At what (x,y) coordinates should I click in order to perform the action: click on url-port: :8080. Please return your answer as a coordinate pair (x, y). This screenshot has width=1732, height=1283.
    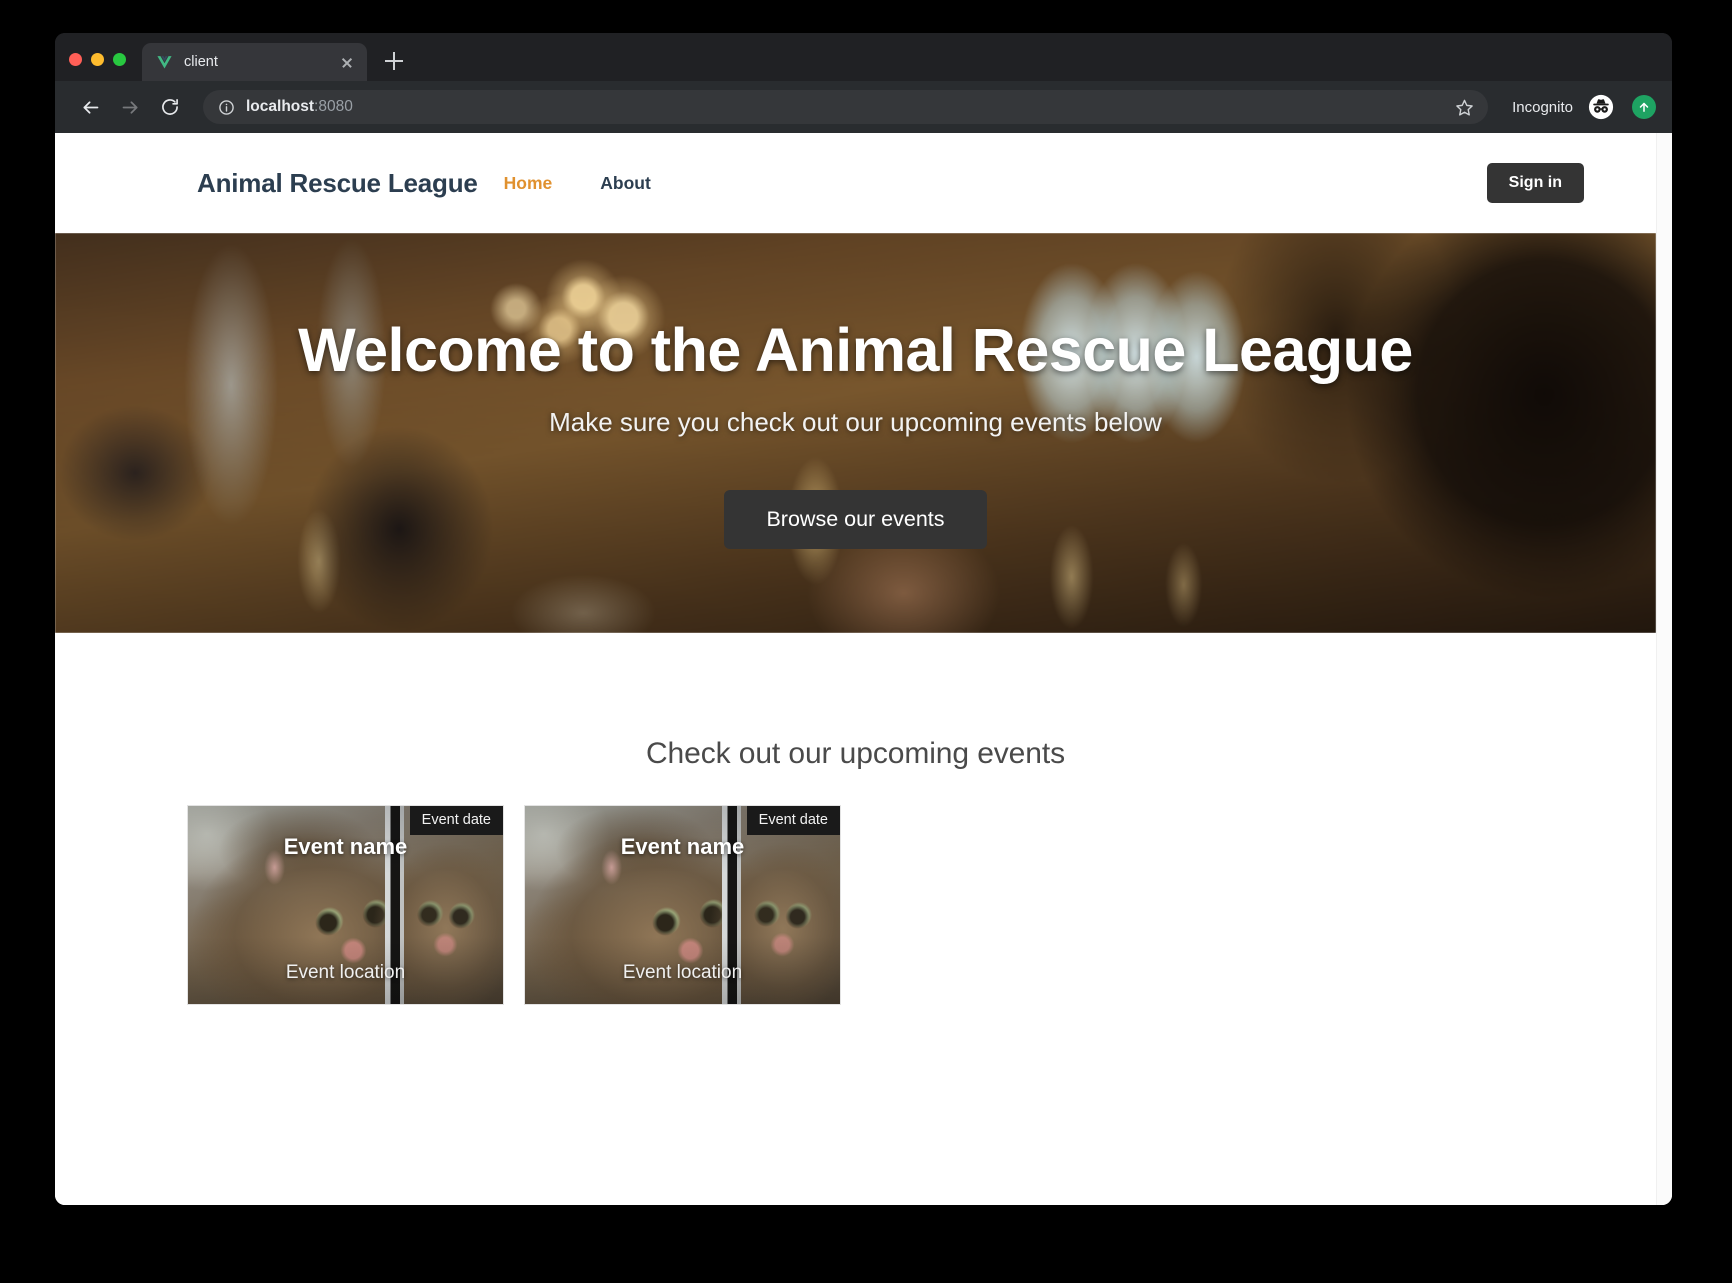
    Looking at the image, I should click on (333, 106).